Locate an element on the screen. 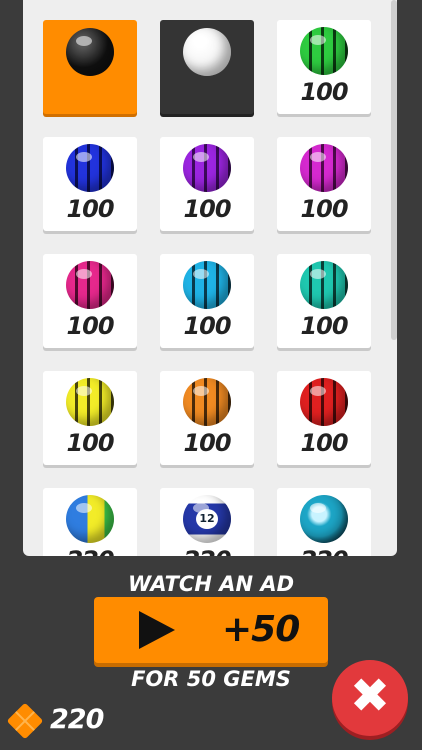 The image size is (422, 750). pool-number: 12 is located at coordinates (207, 519).